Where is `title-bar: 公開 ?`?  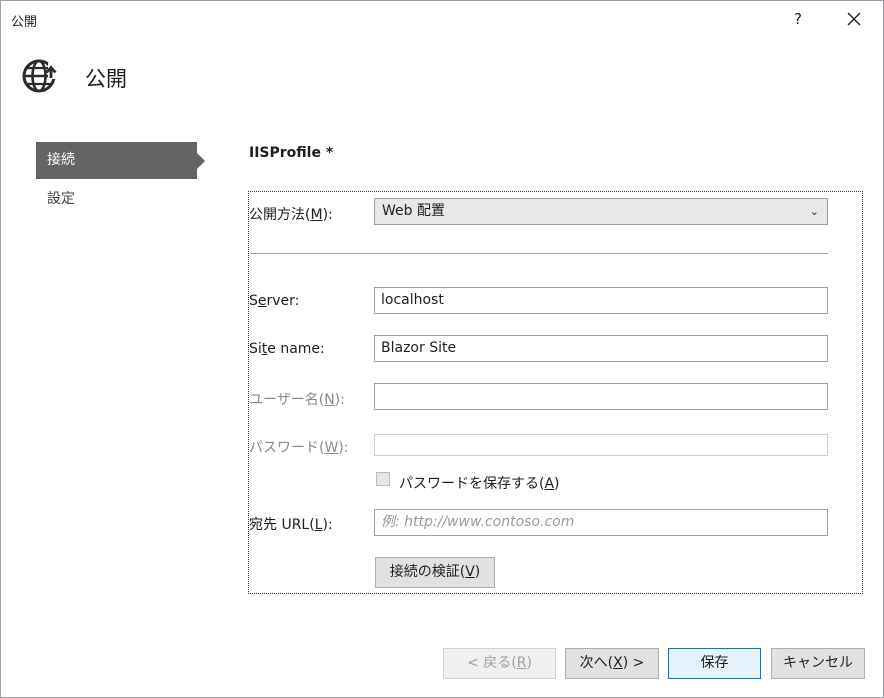 title-bar: 公開 ? is located at coordinates (442, 20).